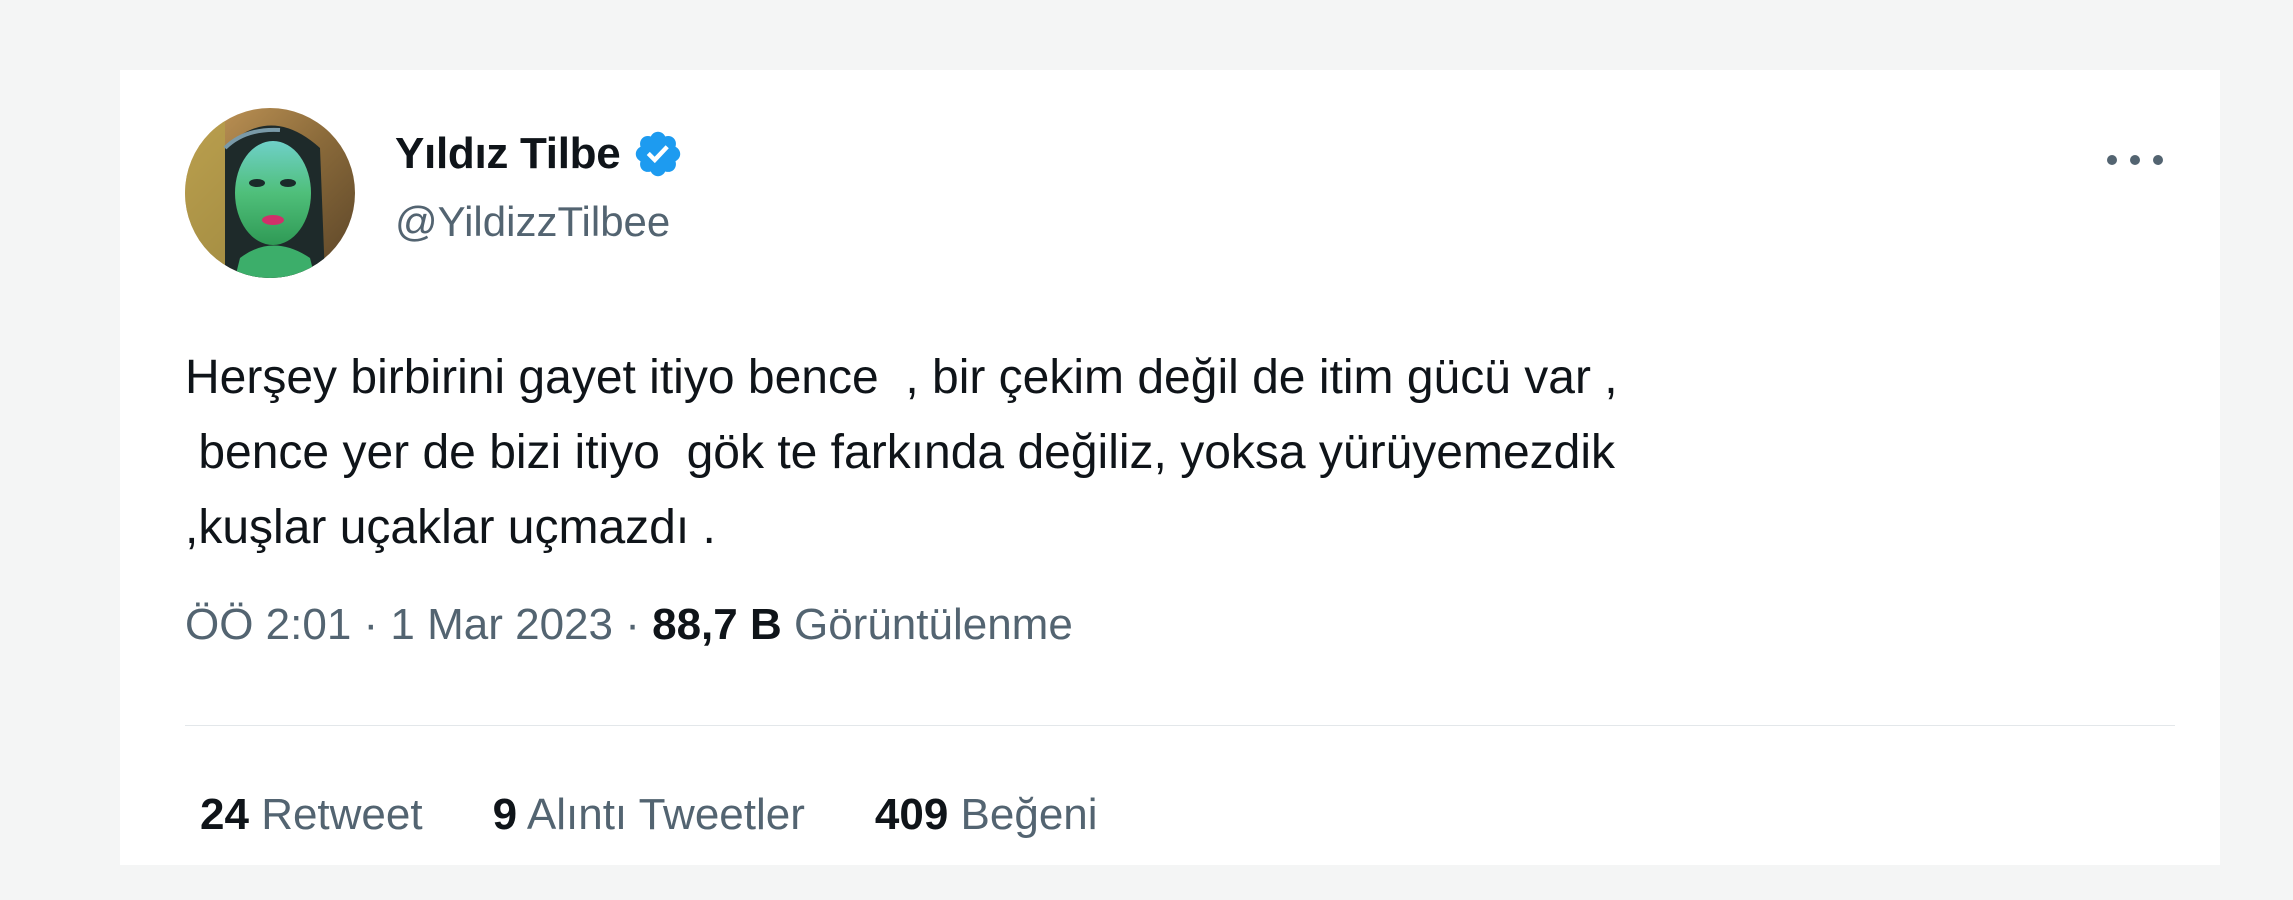 The image size is (2293, 900). What do you see at coordinates (658, 154) in the screenshot?
I see `verified-badge-icon` at bounding box center [658, 154].